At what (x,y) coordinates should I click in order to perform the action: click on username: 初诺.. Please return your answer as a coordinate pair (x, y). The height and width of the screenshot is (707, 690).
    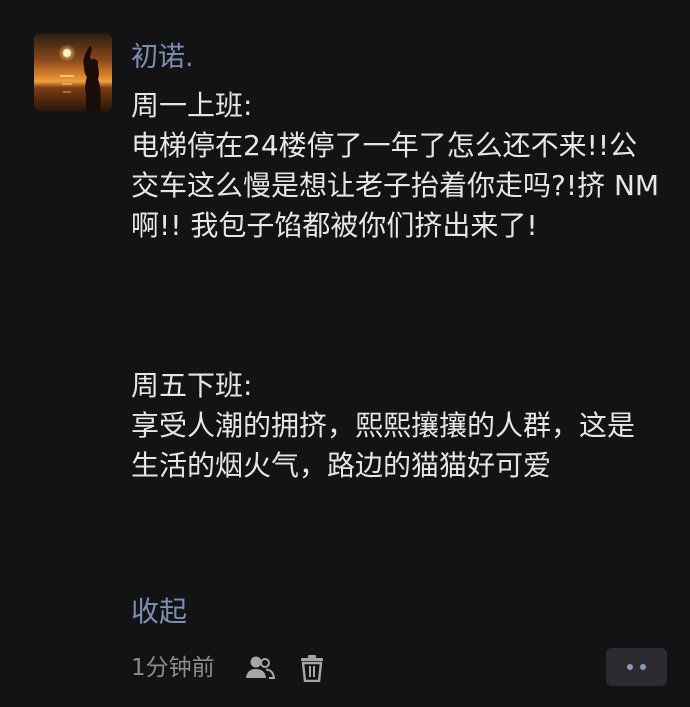
    Looking at the image, I should click on (162, 58).